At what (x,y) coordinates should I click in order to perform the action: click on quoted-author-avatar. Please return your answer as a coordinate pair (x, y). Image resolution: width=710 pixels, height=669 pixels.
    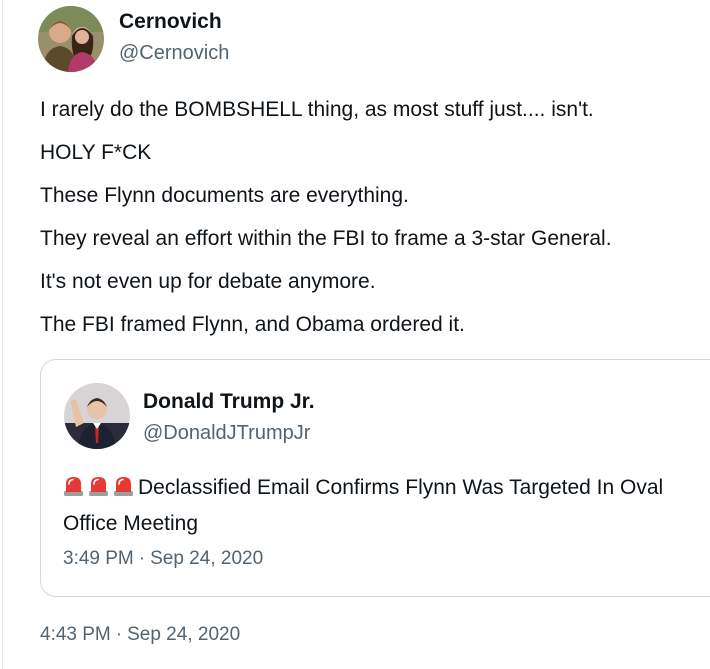
    Looking at the image, I should click on (97, 416).